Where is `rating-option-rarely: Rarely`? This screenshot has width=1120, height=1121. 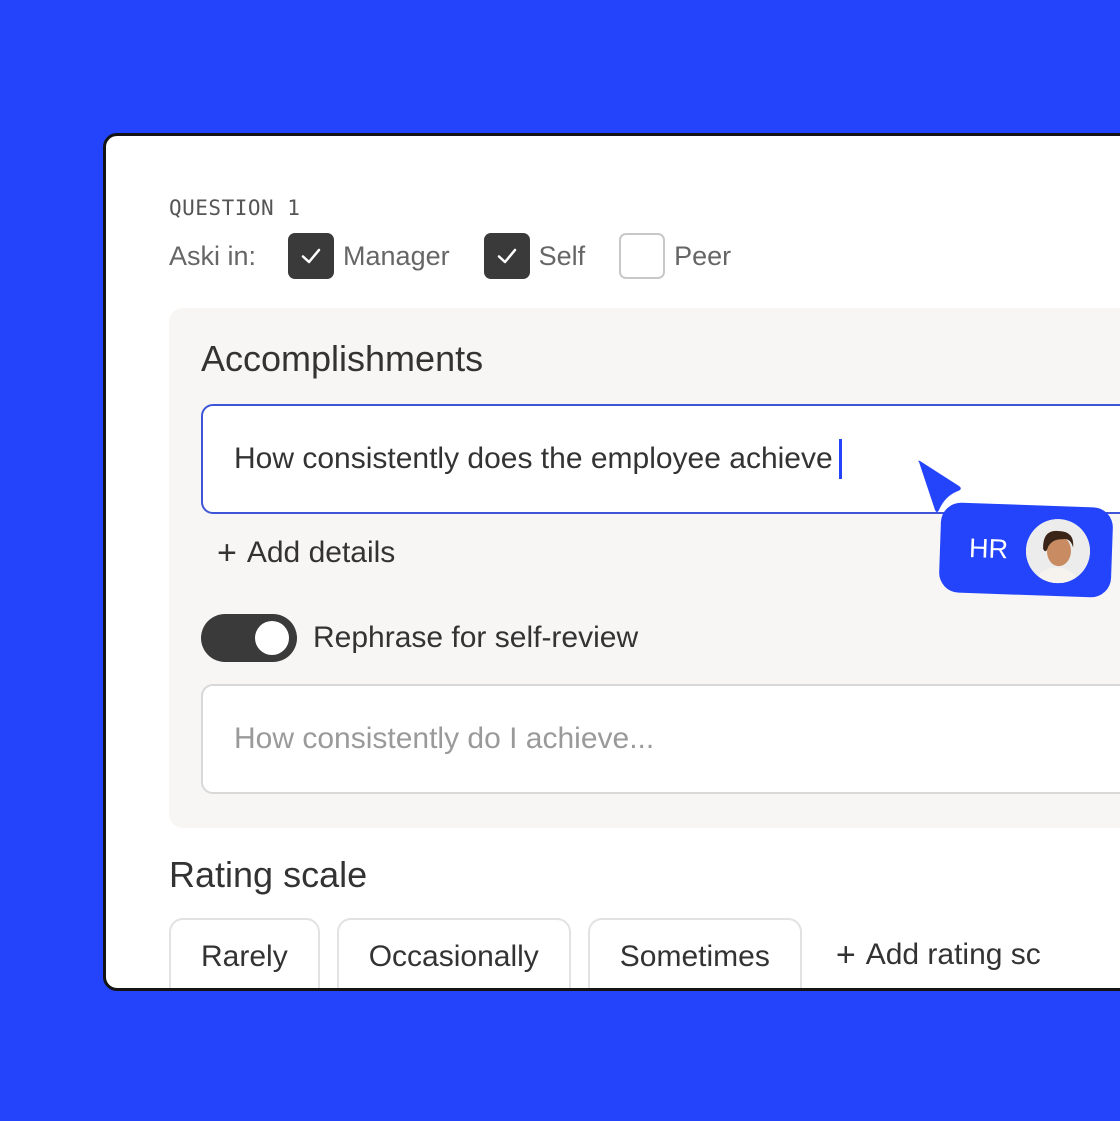 rating-option-rarely: Rarely is located at coordinates (244, 953).